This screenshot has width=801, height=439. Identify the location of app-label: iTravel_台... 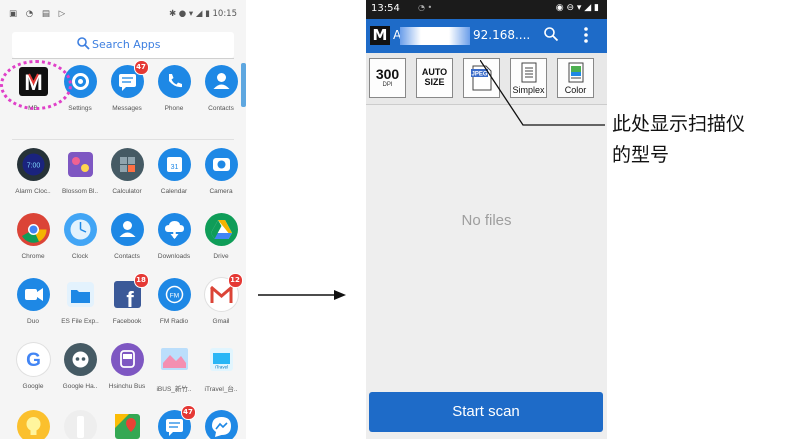
(221, 389).